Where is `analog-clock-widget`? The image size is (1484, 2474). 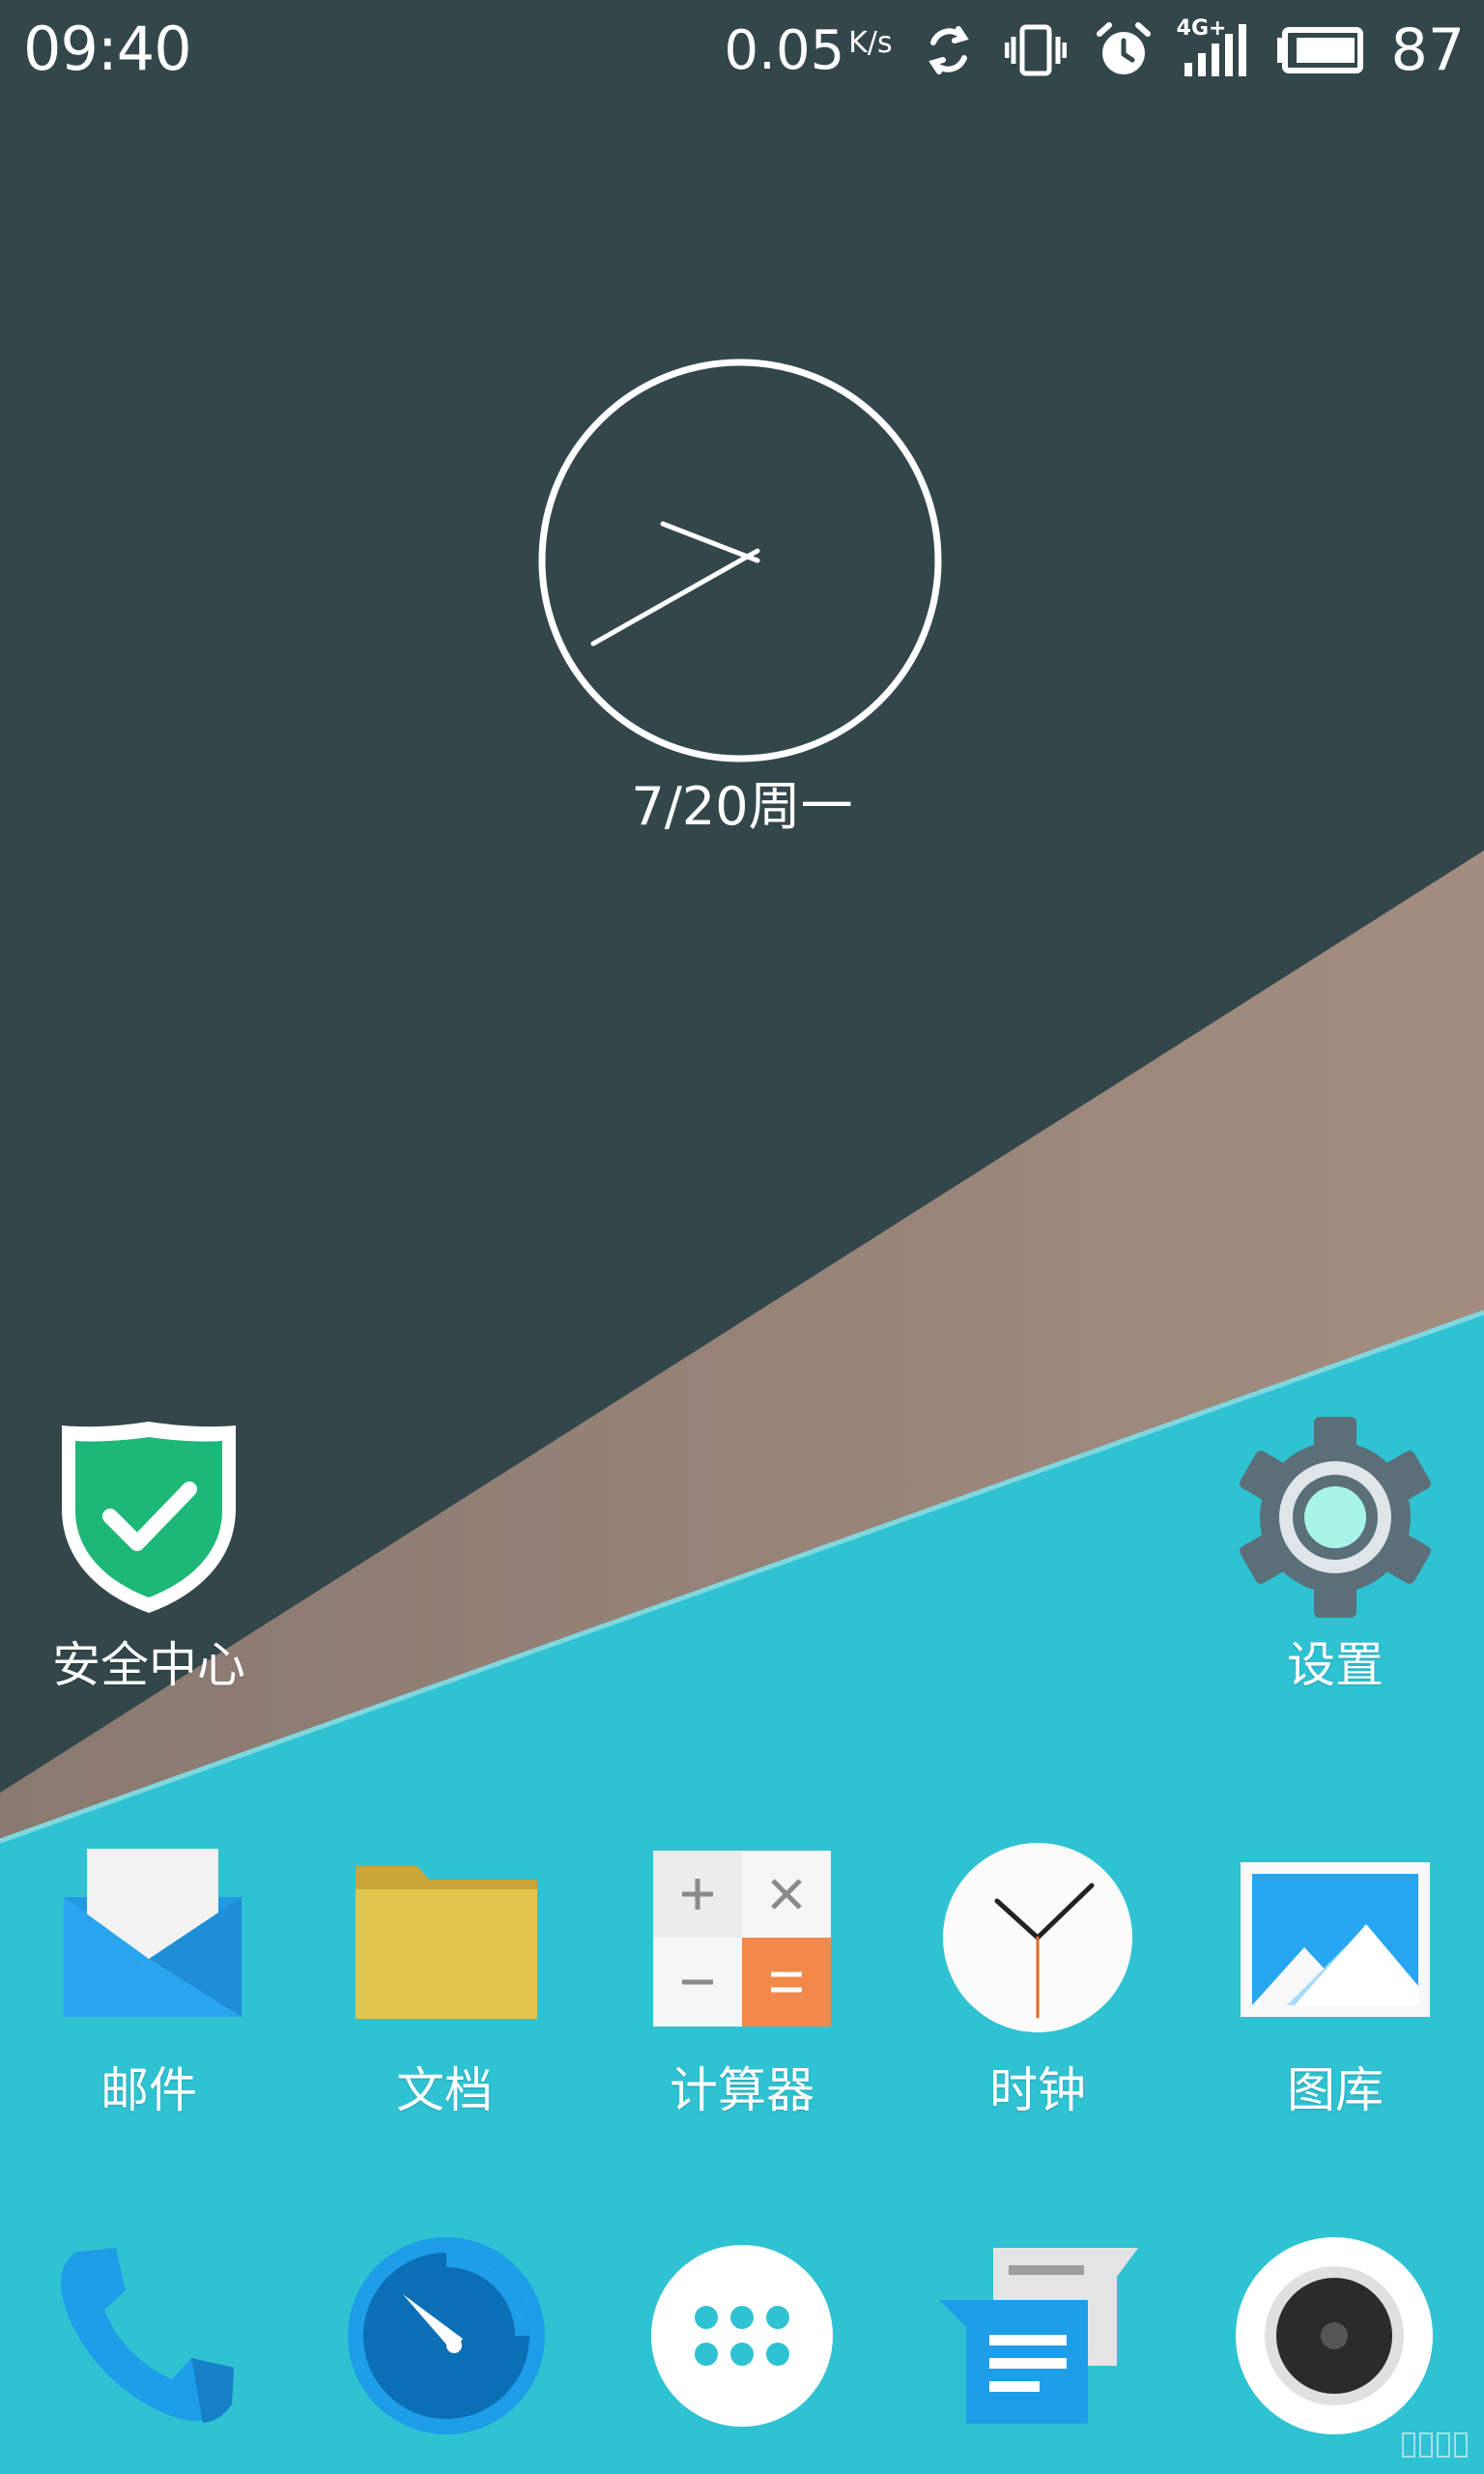
analog-clock-widget is located at coordinates (740, 560).